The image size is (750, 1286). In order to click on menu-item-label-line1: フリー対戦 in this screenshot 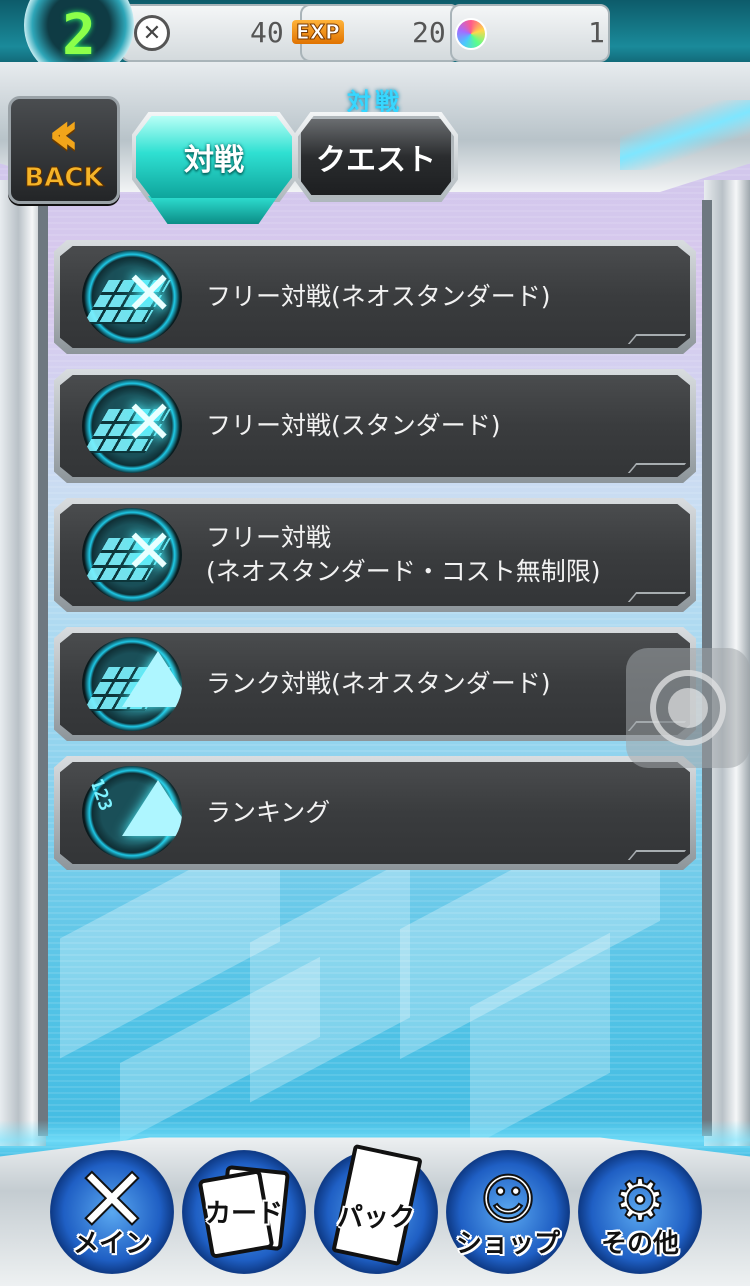, I will do `click(269, 537)`.